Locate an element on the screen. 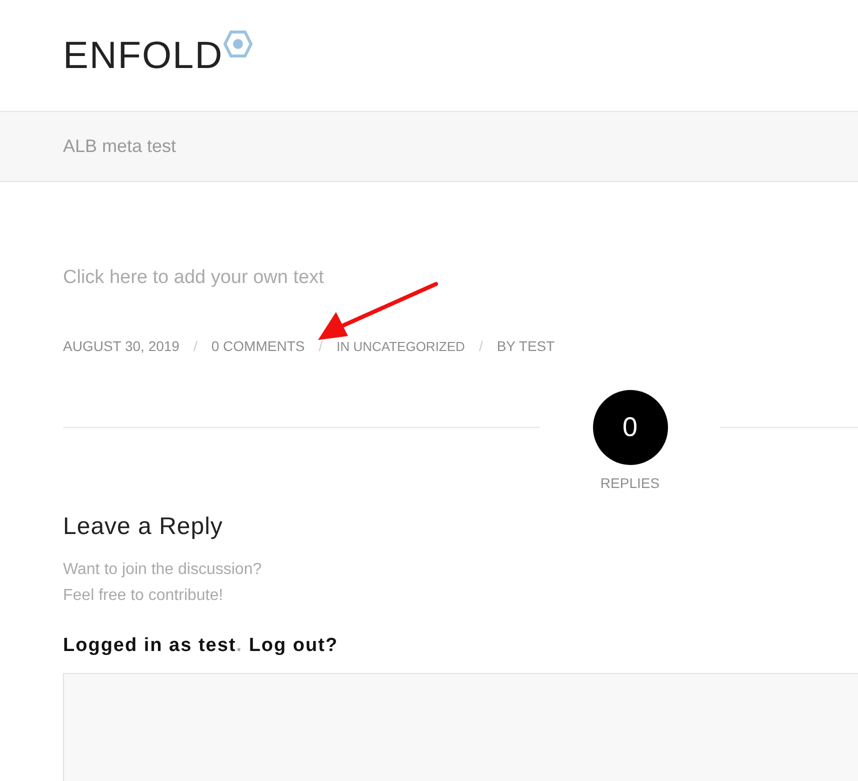 The height and width of the screenshot is (781, 858). post-meta: BY TEST is located at coordinates (525, 346).